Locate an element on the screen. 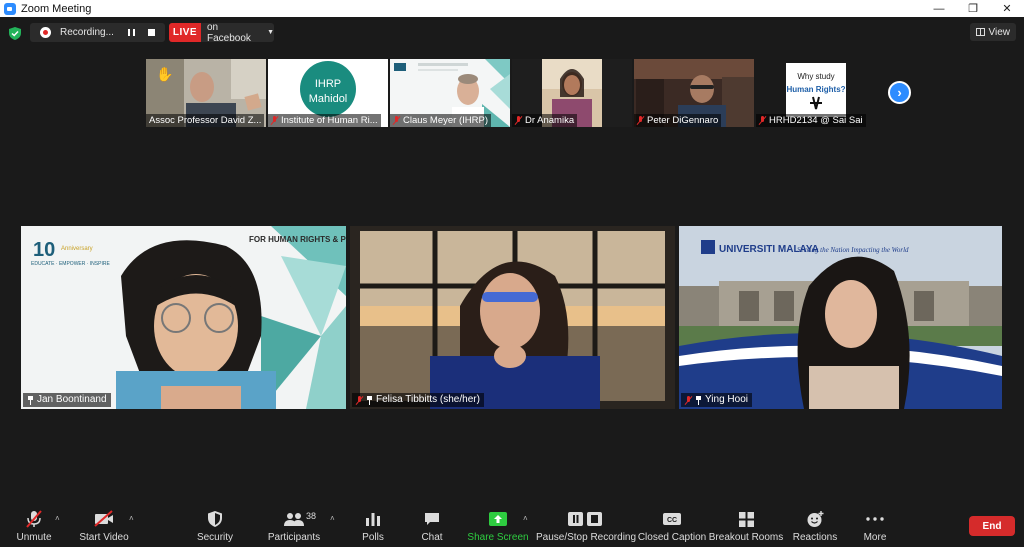  participants-button: Participants is located at coordinates (294, 524).